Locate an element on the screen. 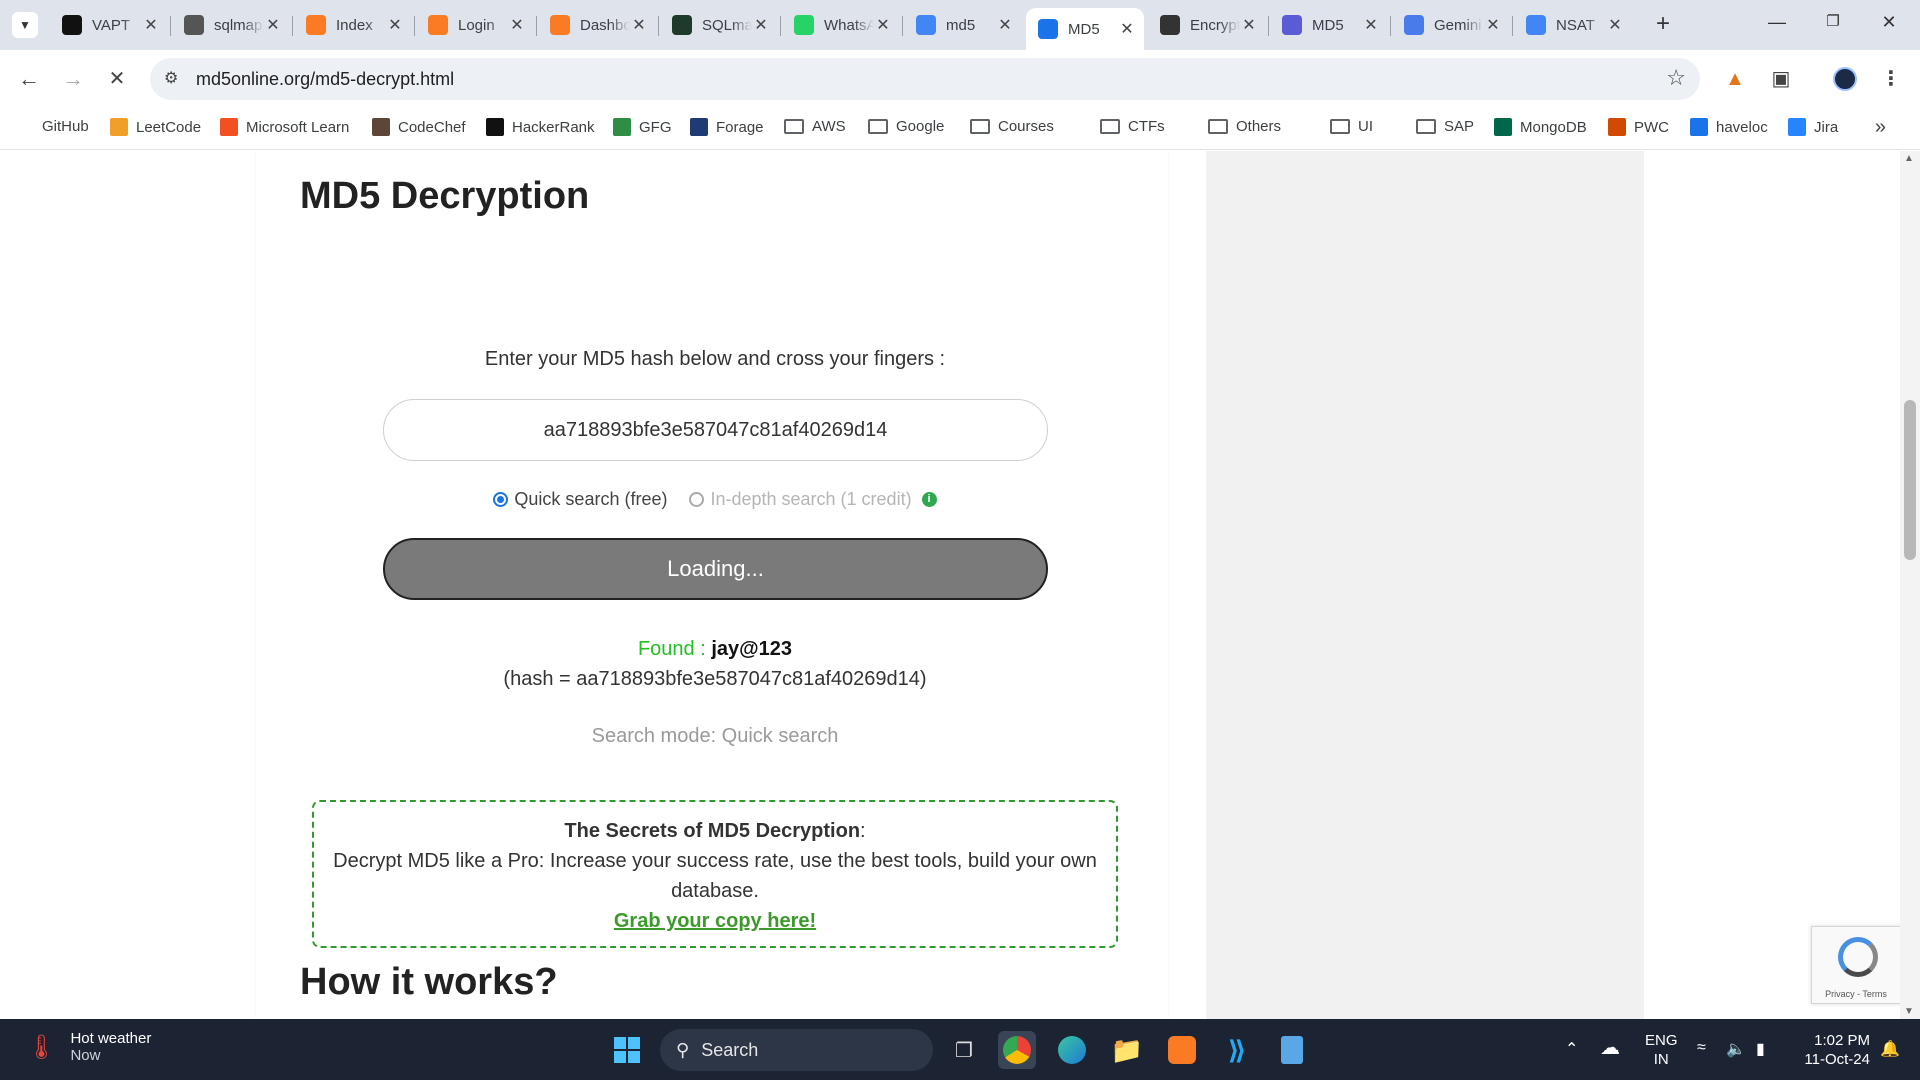 Image resolution: width=1920 pixels, height=1080 pixels. scroll-down-icon: ▼ is located at coordinates (1909, 1011).